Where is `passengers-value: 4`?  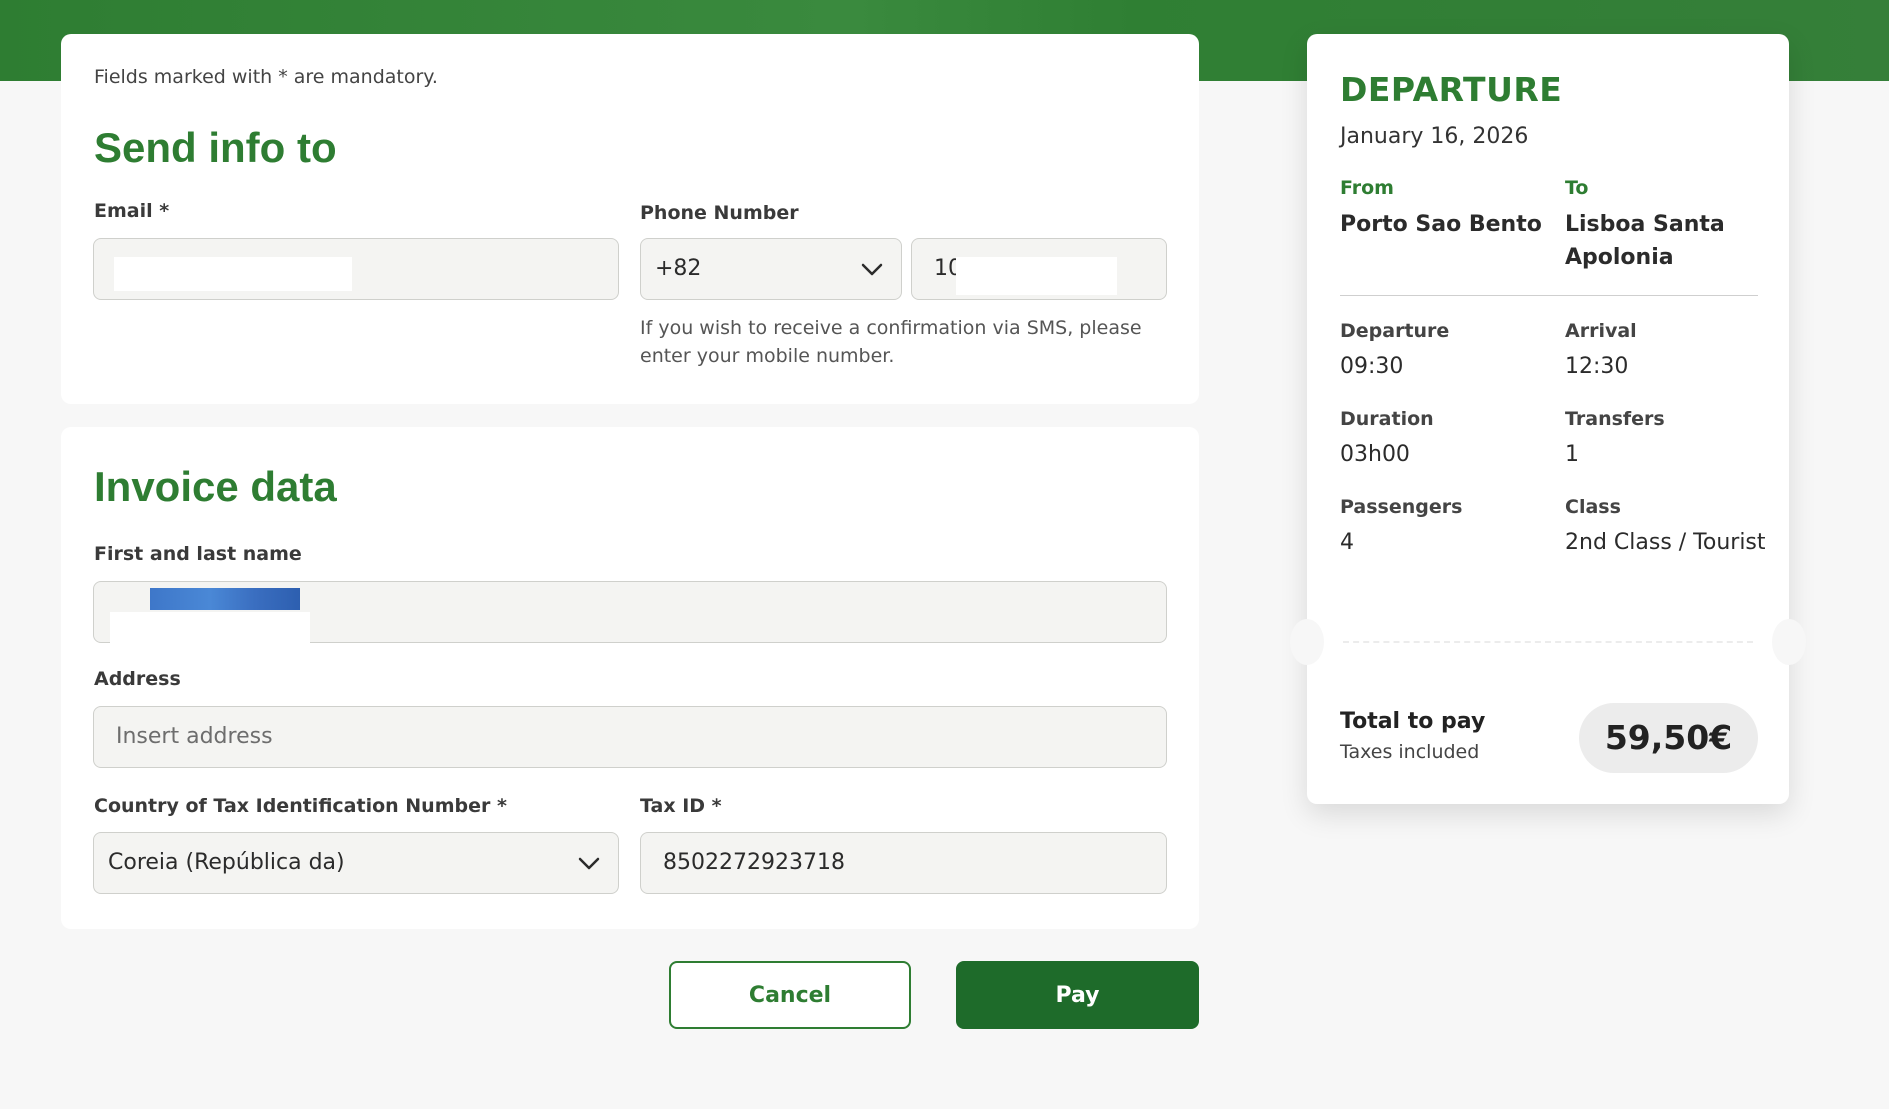 passengers-value: 4 is located at coordinates (1347, 542).